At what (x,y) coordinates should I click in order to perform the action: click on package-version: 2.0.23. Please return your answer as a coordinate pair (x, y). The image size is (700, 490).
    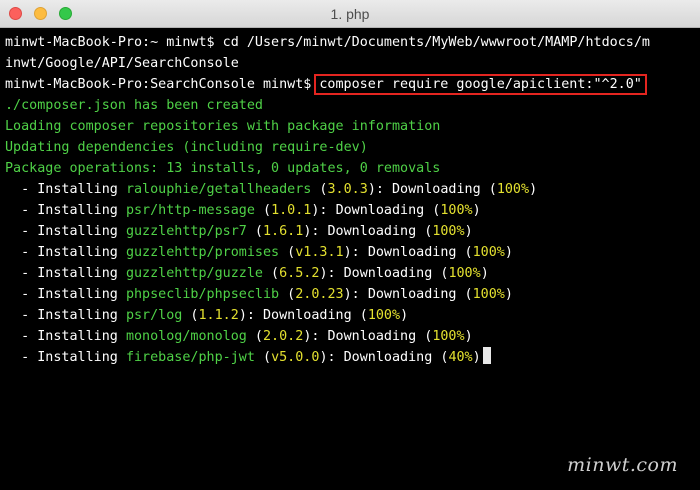
    Looking at the image, I should click on (319, 294).